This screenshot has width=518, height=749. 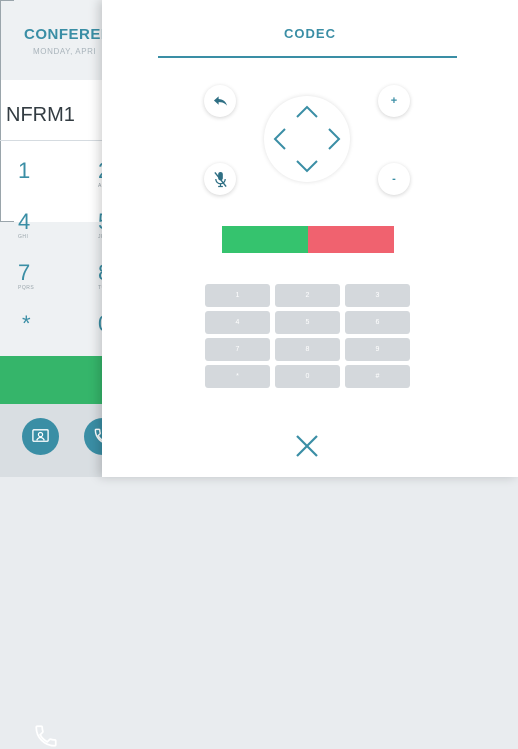 I want to click on dial-key-7: 7 PQRS, so click(x=26, y=276).